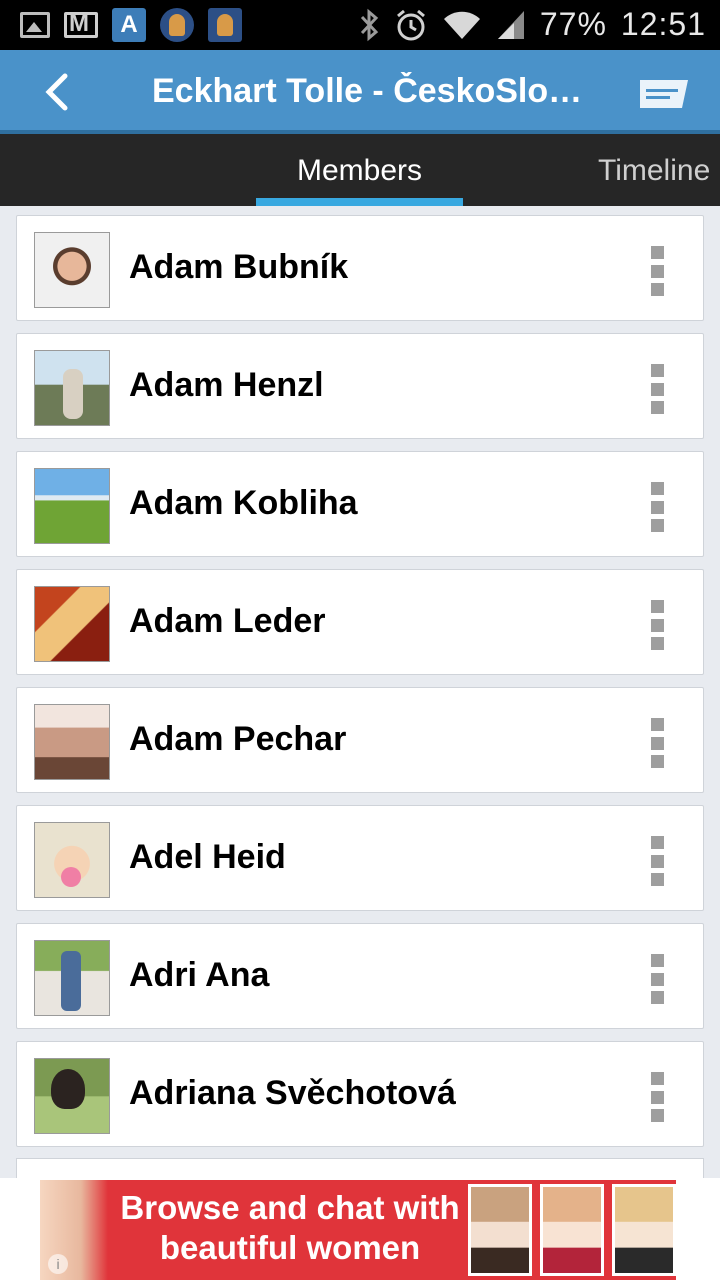 This screenshot has height=1280, width=720. Describe the element at coordinates (243, 503) in the screenshot. I see `member-name: Adam Kobliha` at that location.